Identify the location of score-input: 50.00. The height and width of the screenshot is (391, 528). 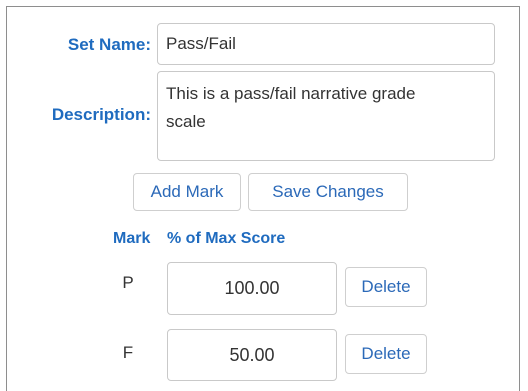
(252, 355).